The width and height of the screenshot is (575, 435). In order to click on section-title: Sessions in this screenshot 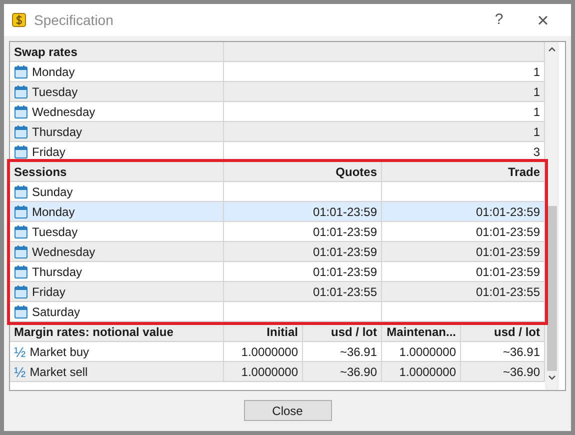, I will do `click(40, 172)`.